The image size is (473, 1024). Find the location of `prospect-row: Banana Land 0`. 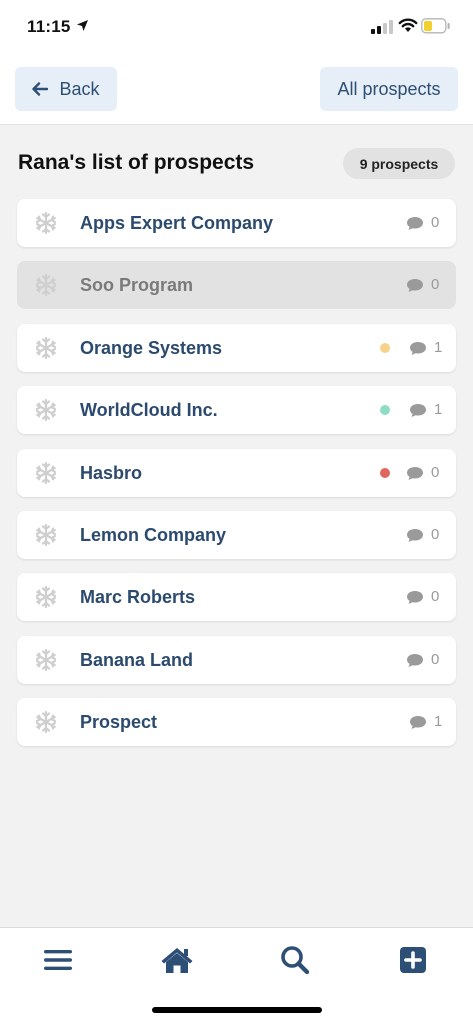

prospect-row: Banana Land 0 is located at coordinates (236, 659).